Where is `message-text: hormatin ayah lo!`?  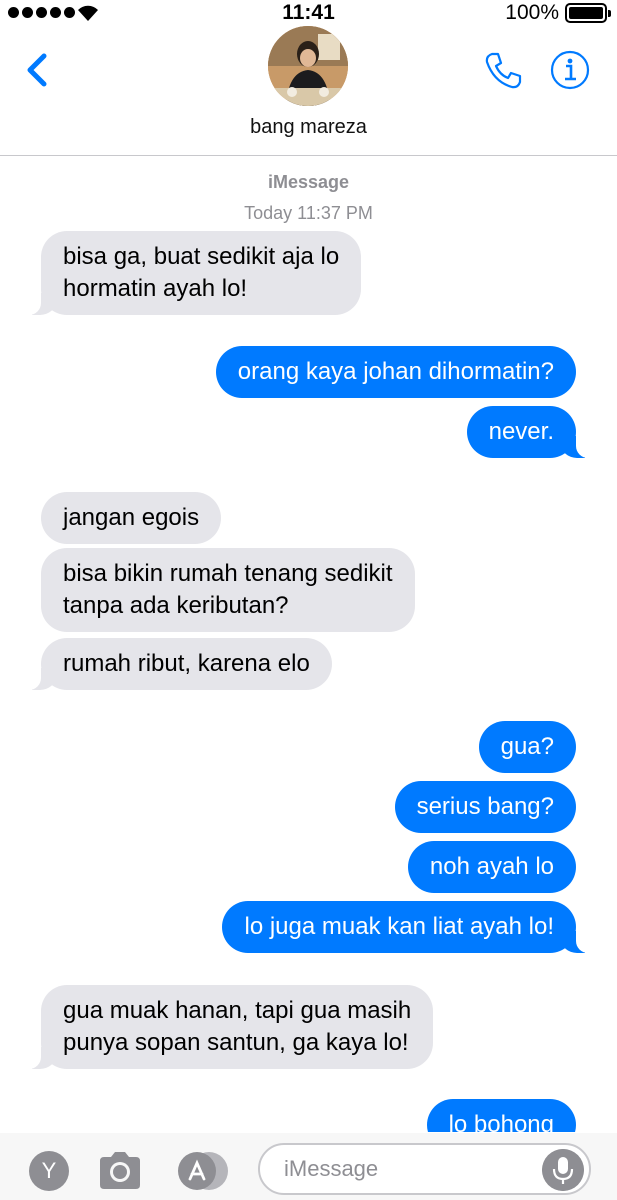
message-text: hormatin ayah lo! is located at coordinates (155, 288).